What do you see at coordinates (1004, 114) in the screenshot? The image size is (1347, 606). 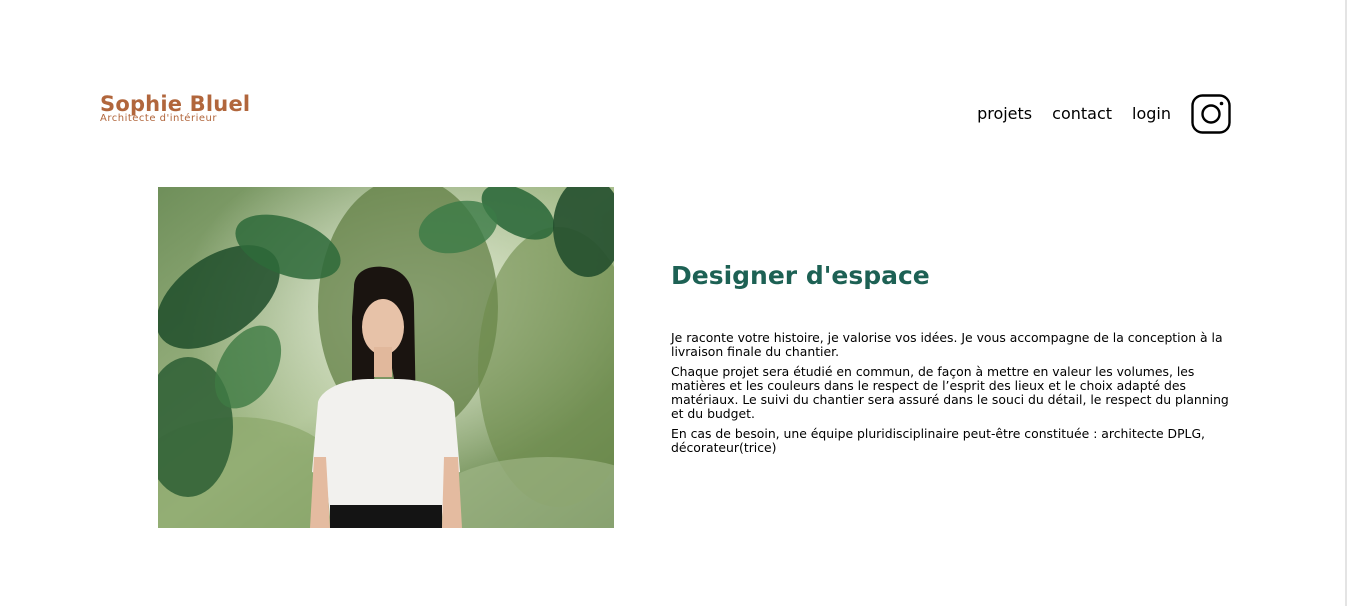 I see `nav-projects-link: projets` at bounding box center [1004, 114].